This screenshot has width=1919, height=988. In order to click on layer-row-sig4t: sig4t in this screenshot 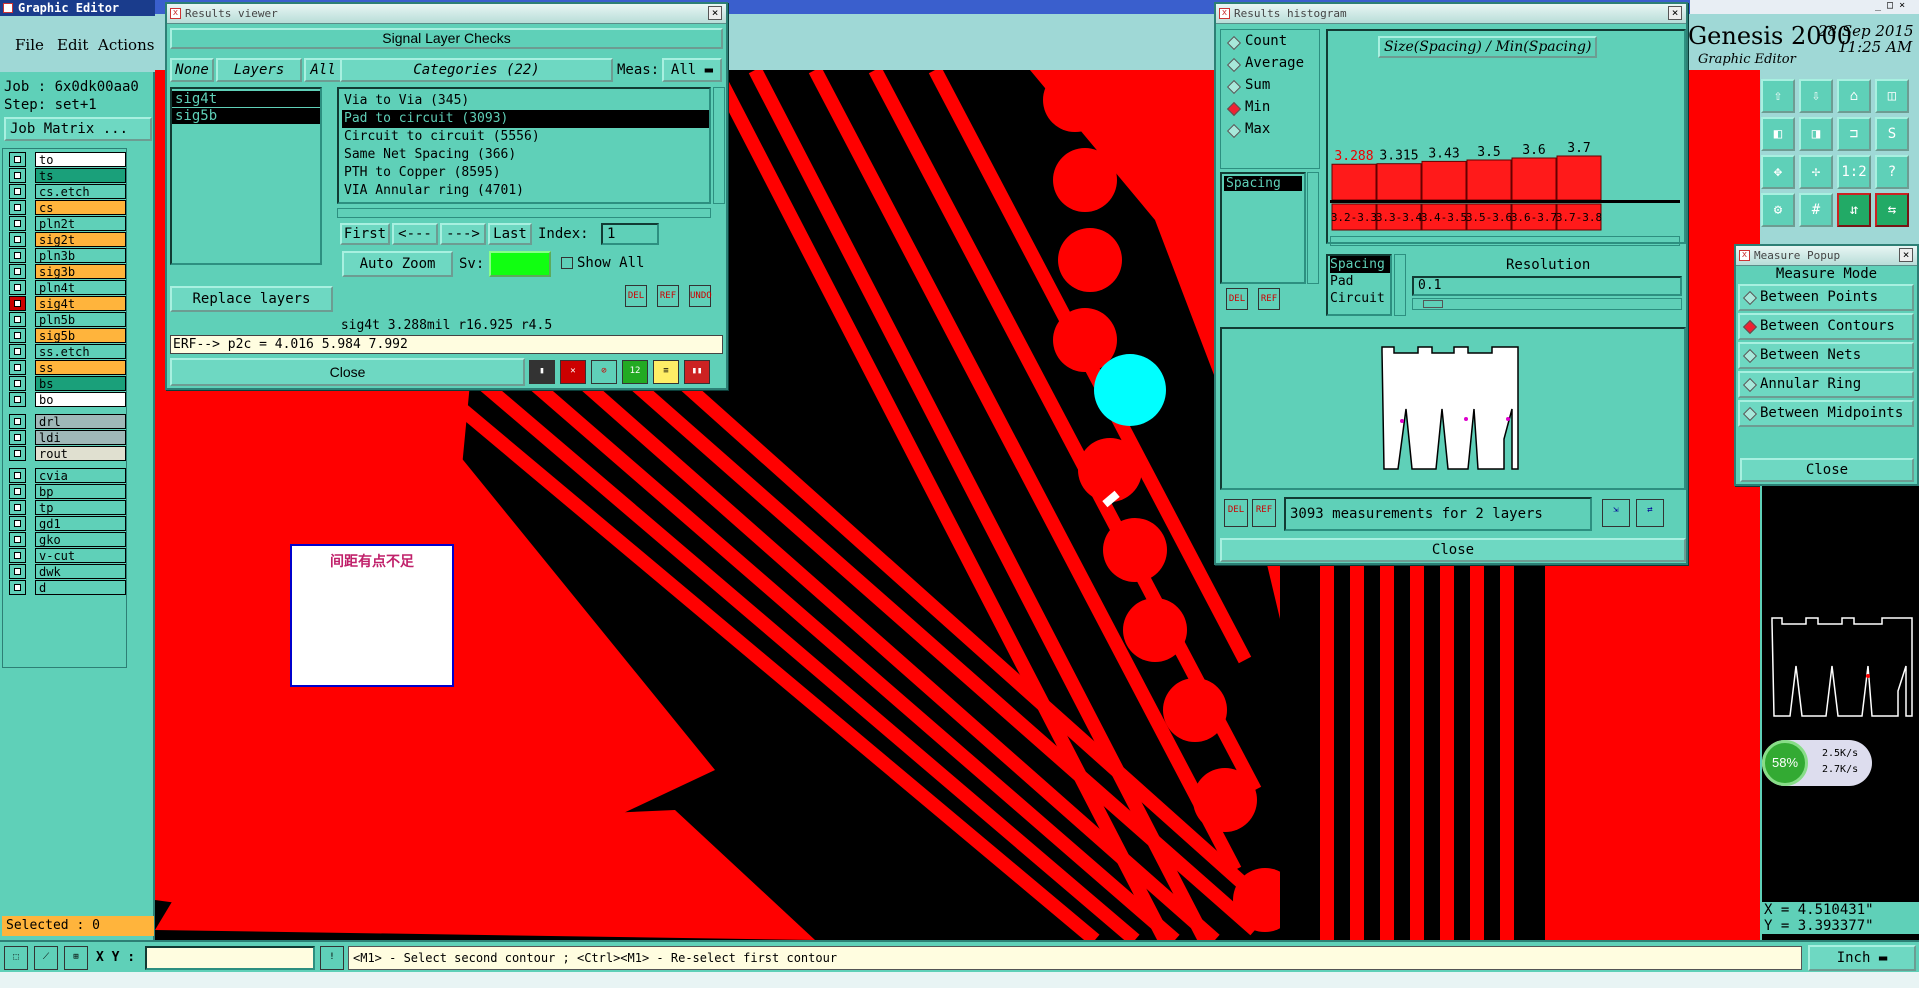, I will do `click(67, 303)`.